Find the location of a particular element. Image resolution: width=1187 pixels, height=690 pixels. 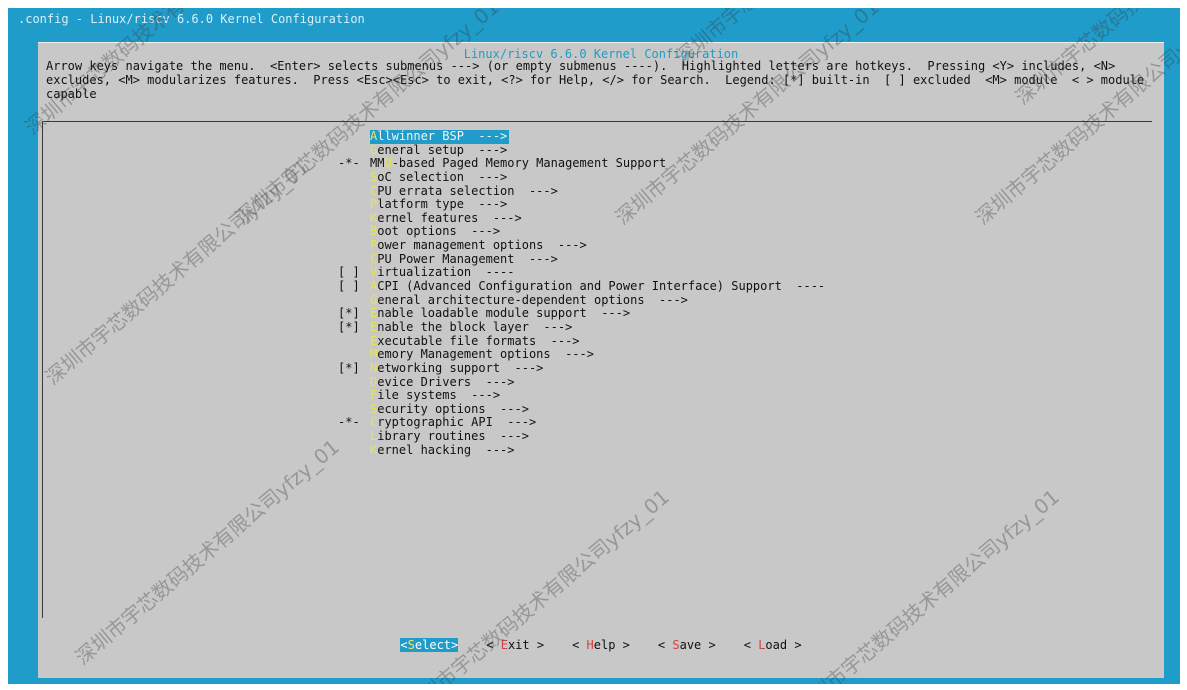

button-label: elect is located at coordinates (433, 645).